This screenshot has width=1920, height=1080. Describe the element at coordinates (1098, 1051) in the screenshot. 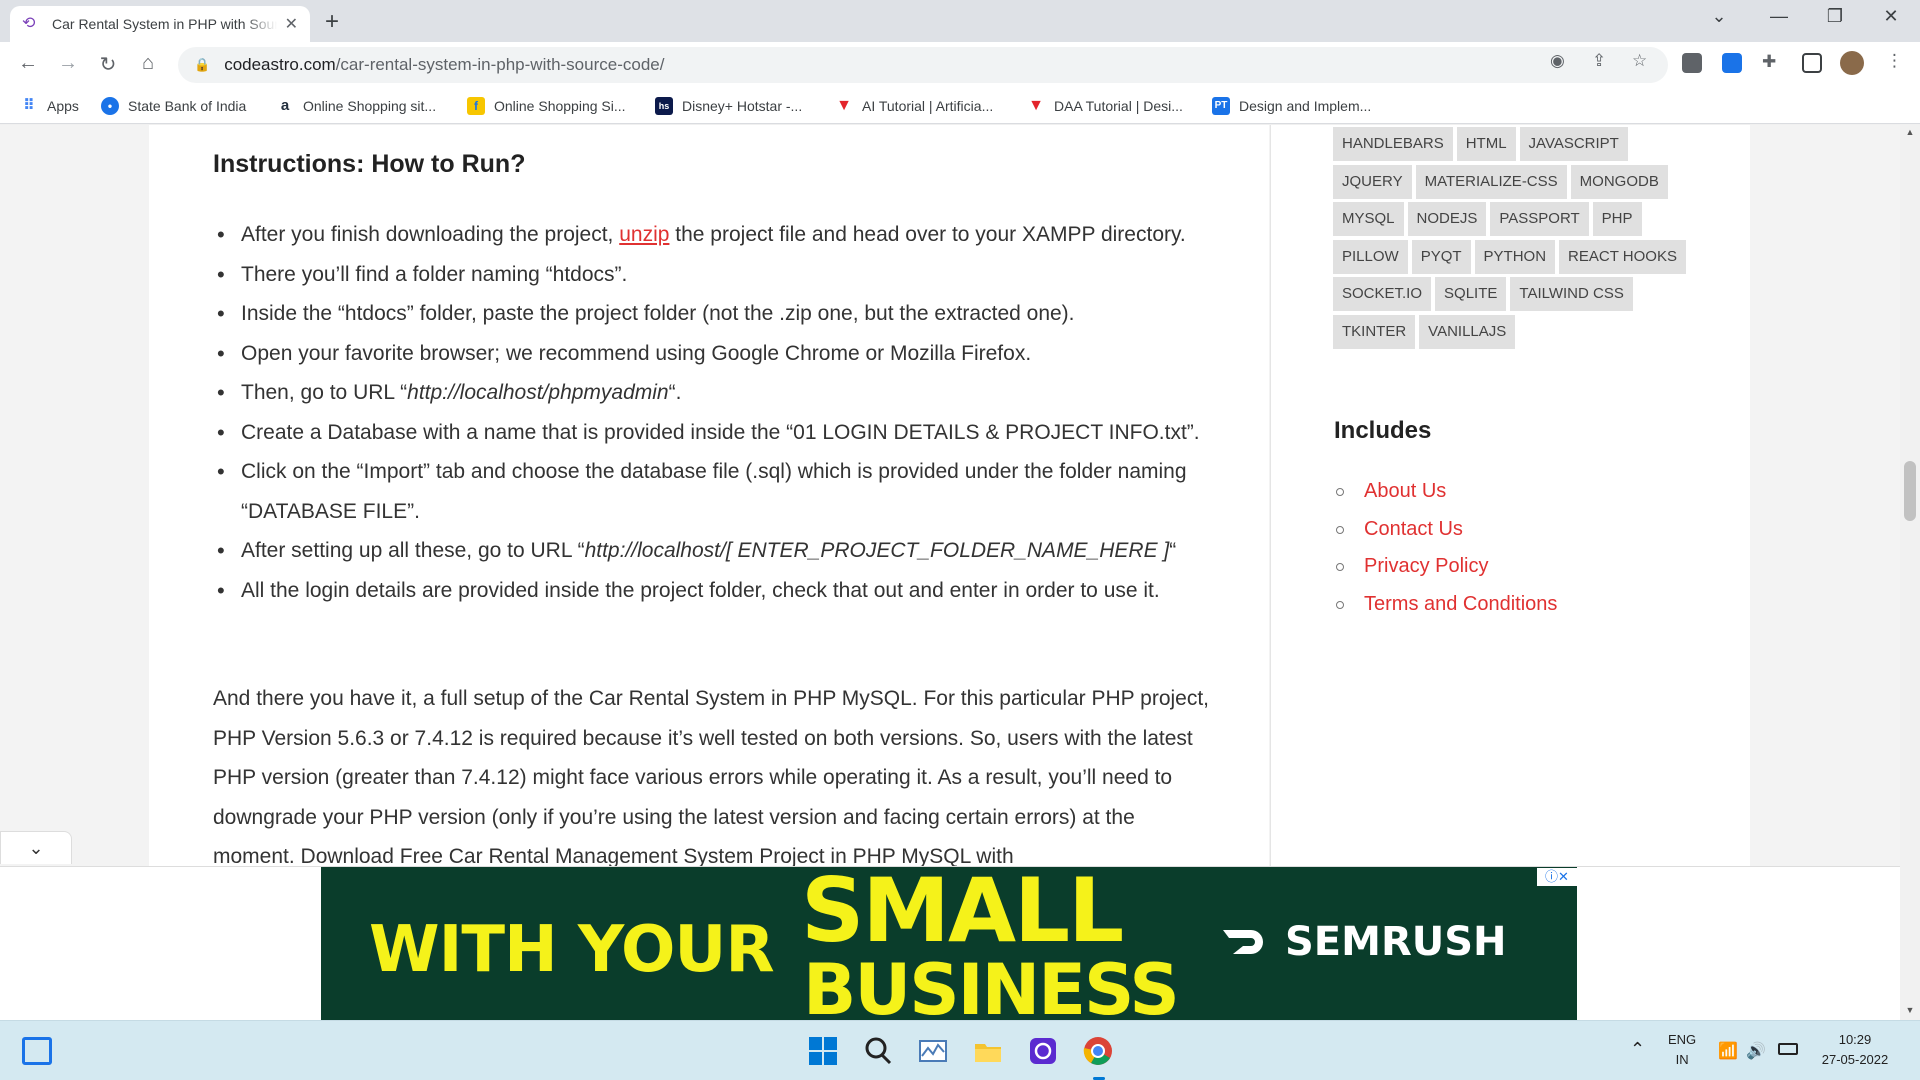

I see `chrome-icon` at that location.